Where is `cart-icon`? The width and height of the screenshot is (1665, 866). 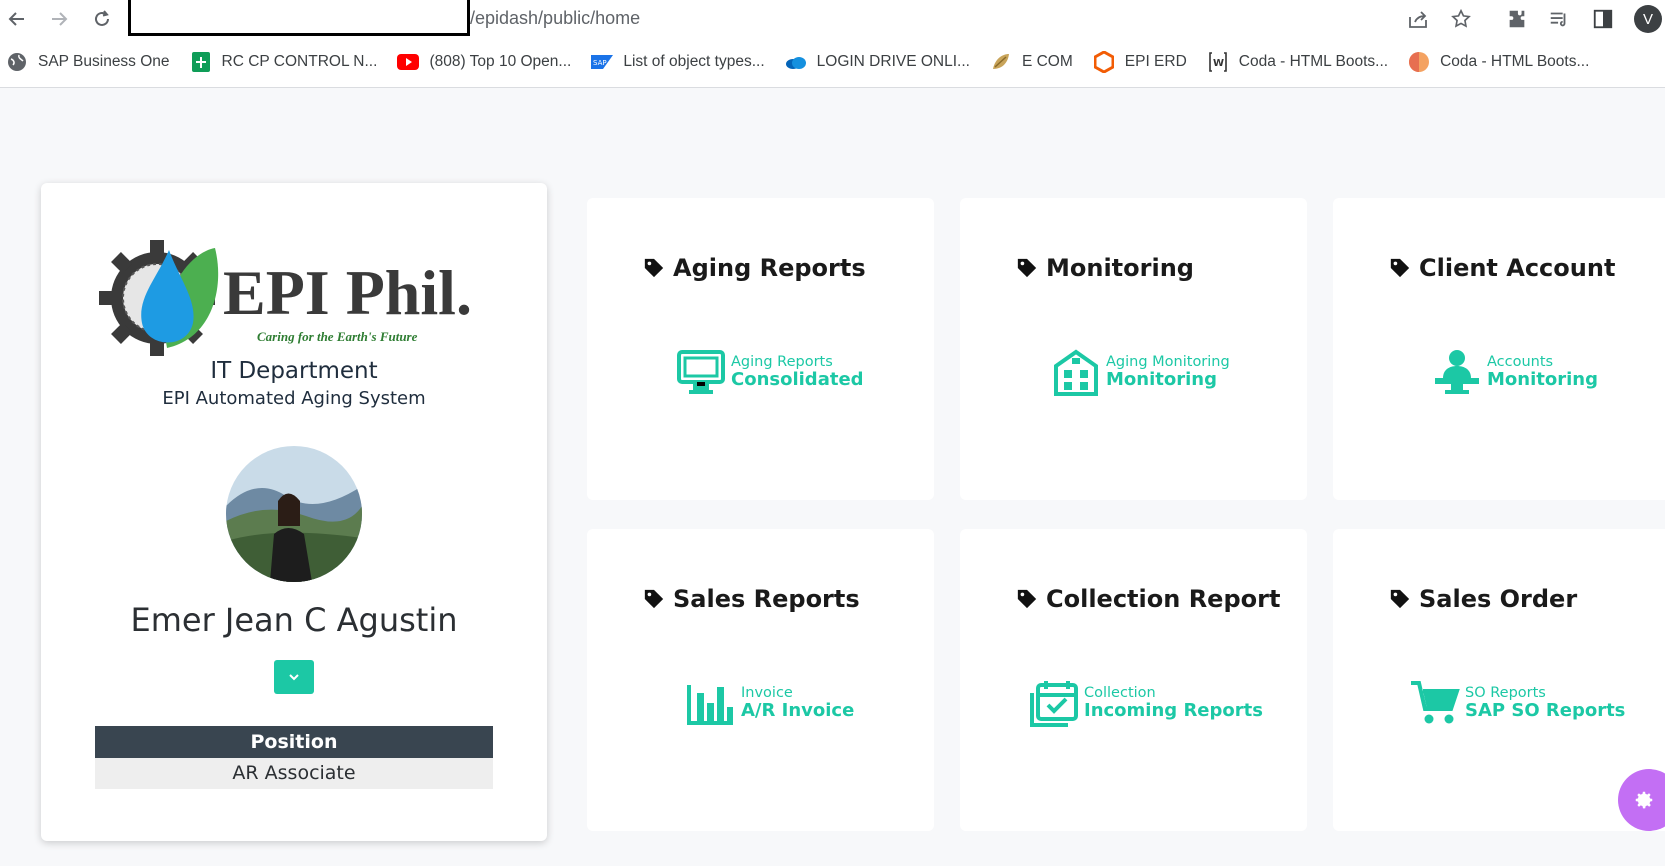 cart-icon is located at coordinates (1435, 702).